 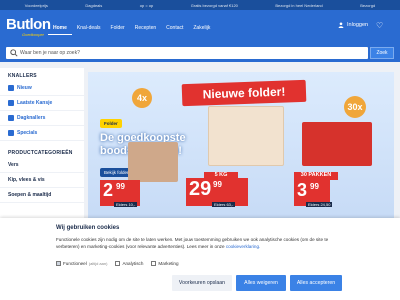 What do you see at coordinates (11, 88) in the screenshot?
I see `tag-icon` at bounding box center [11, 88].